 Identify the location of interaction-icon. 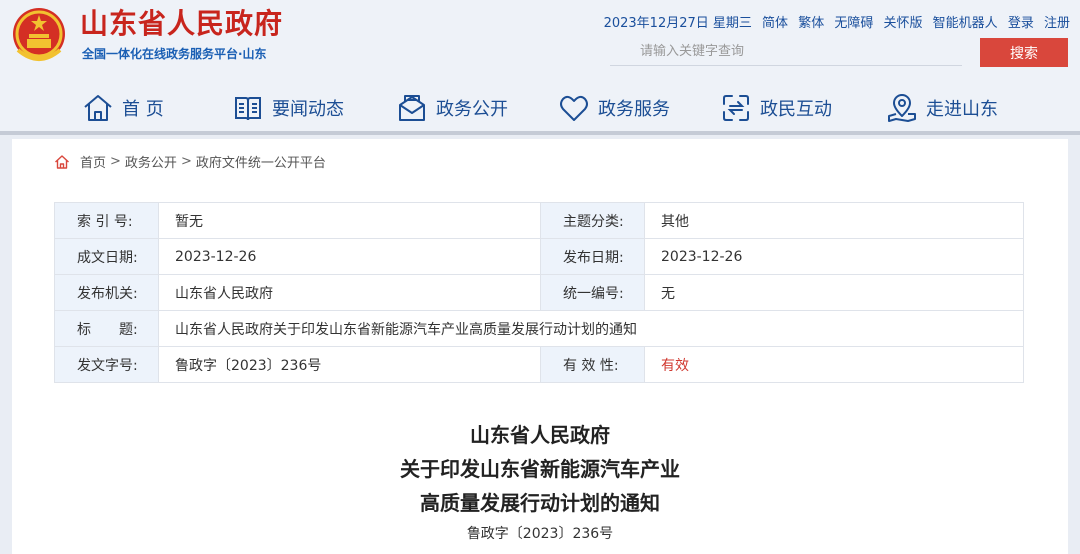
(736, 108).